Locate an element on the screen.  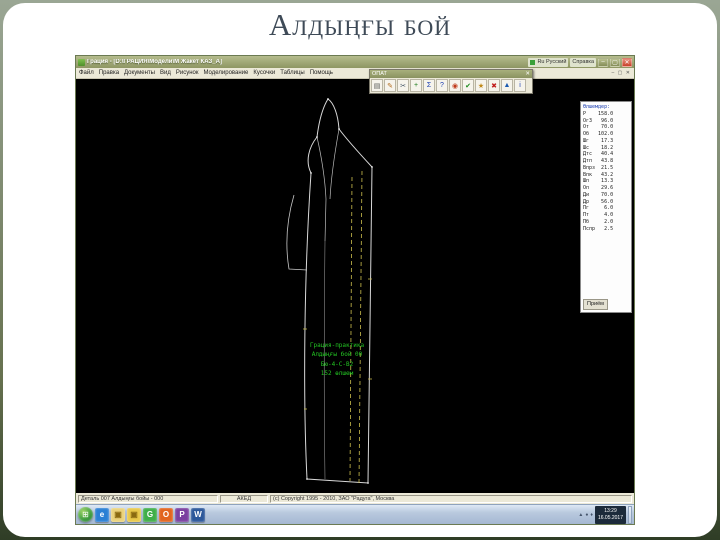
palette-icon: ✔ is located at coordinates (468, 85).